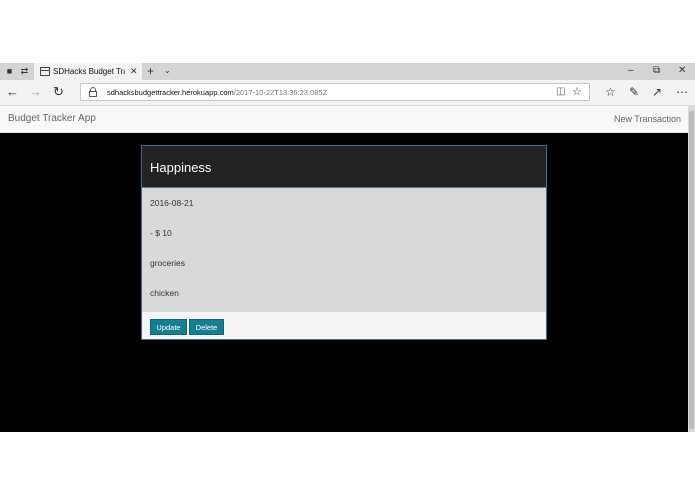  What do you see at coordinates (52, 119) in the screenshot?
I see `app-brand: Budget Tracker App` at bounding box center [52, 119].